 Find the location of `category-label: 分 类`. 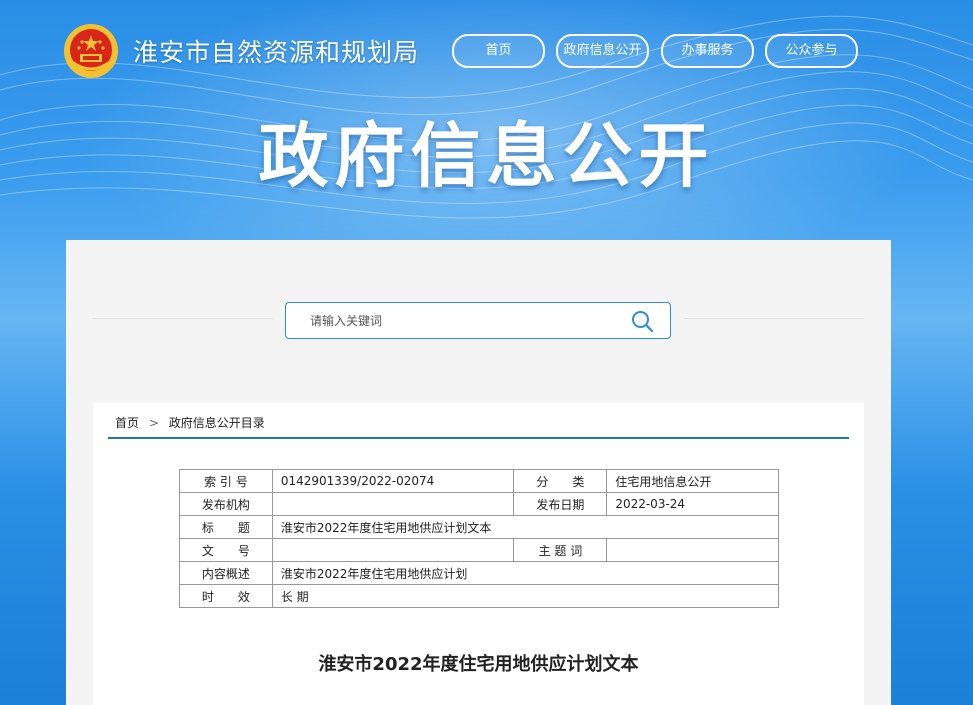

category-label: 分 类 is located at coordinates (560, 481).